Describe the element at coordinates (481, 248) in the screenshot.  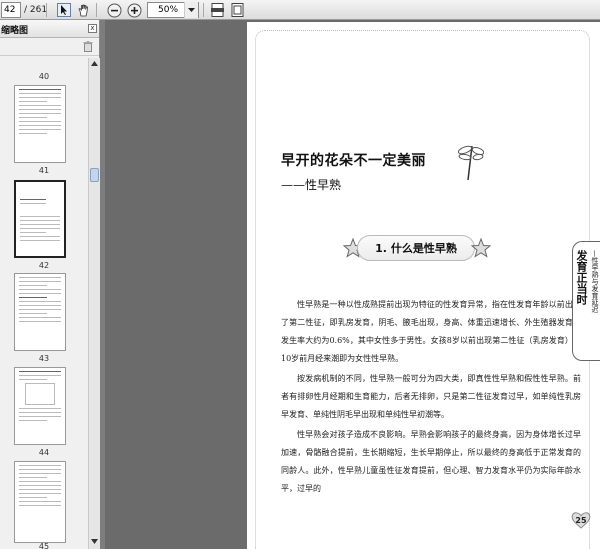
I see `star-icon` at that location.